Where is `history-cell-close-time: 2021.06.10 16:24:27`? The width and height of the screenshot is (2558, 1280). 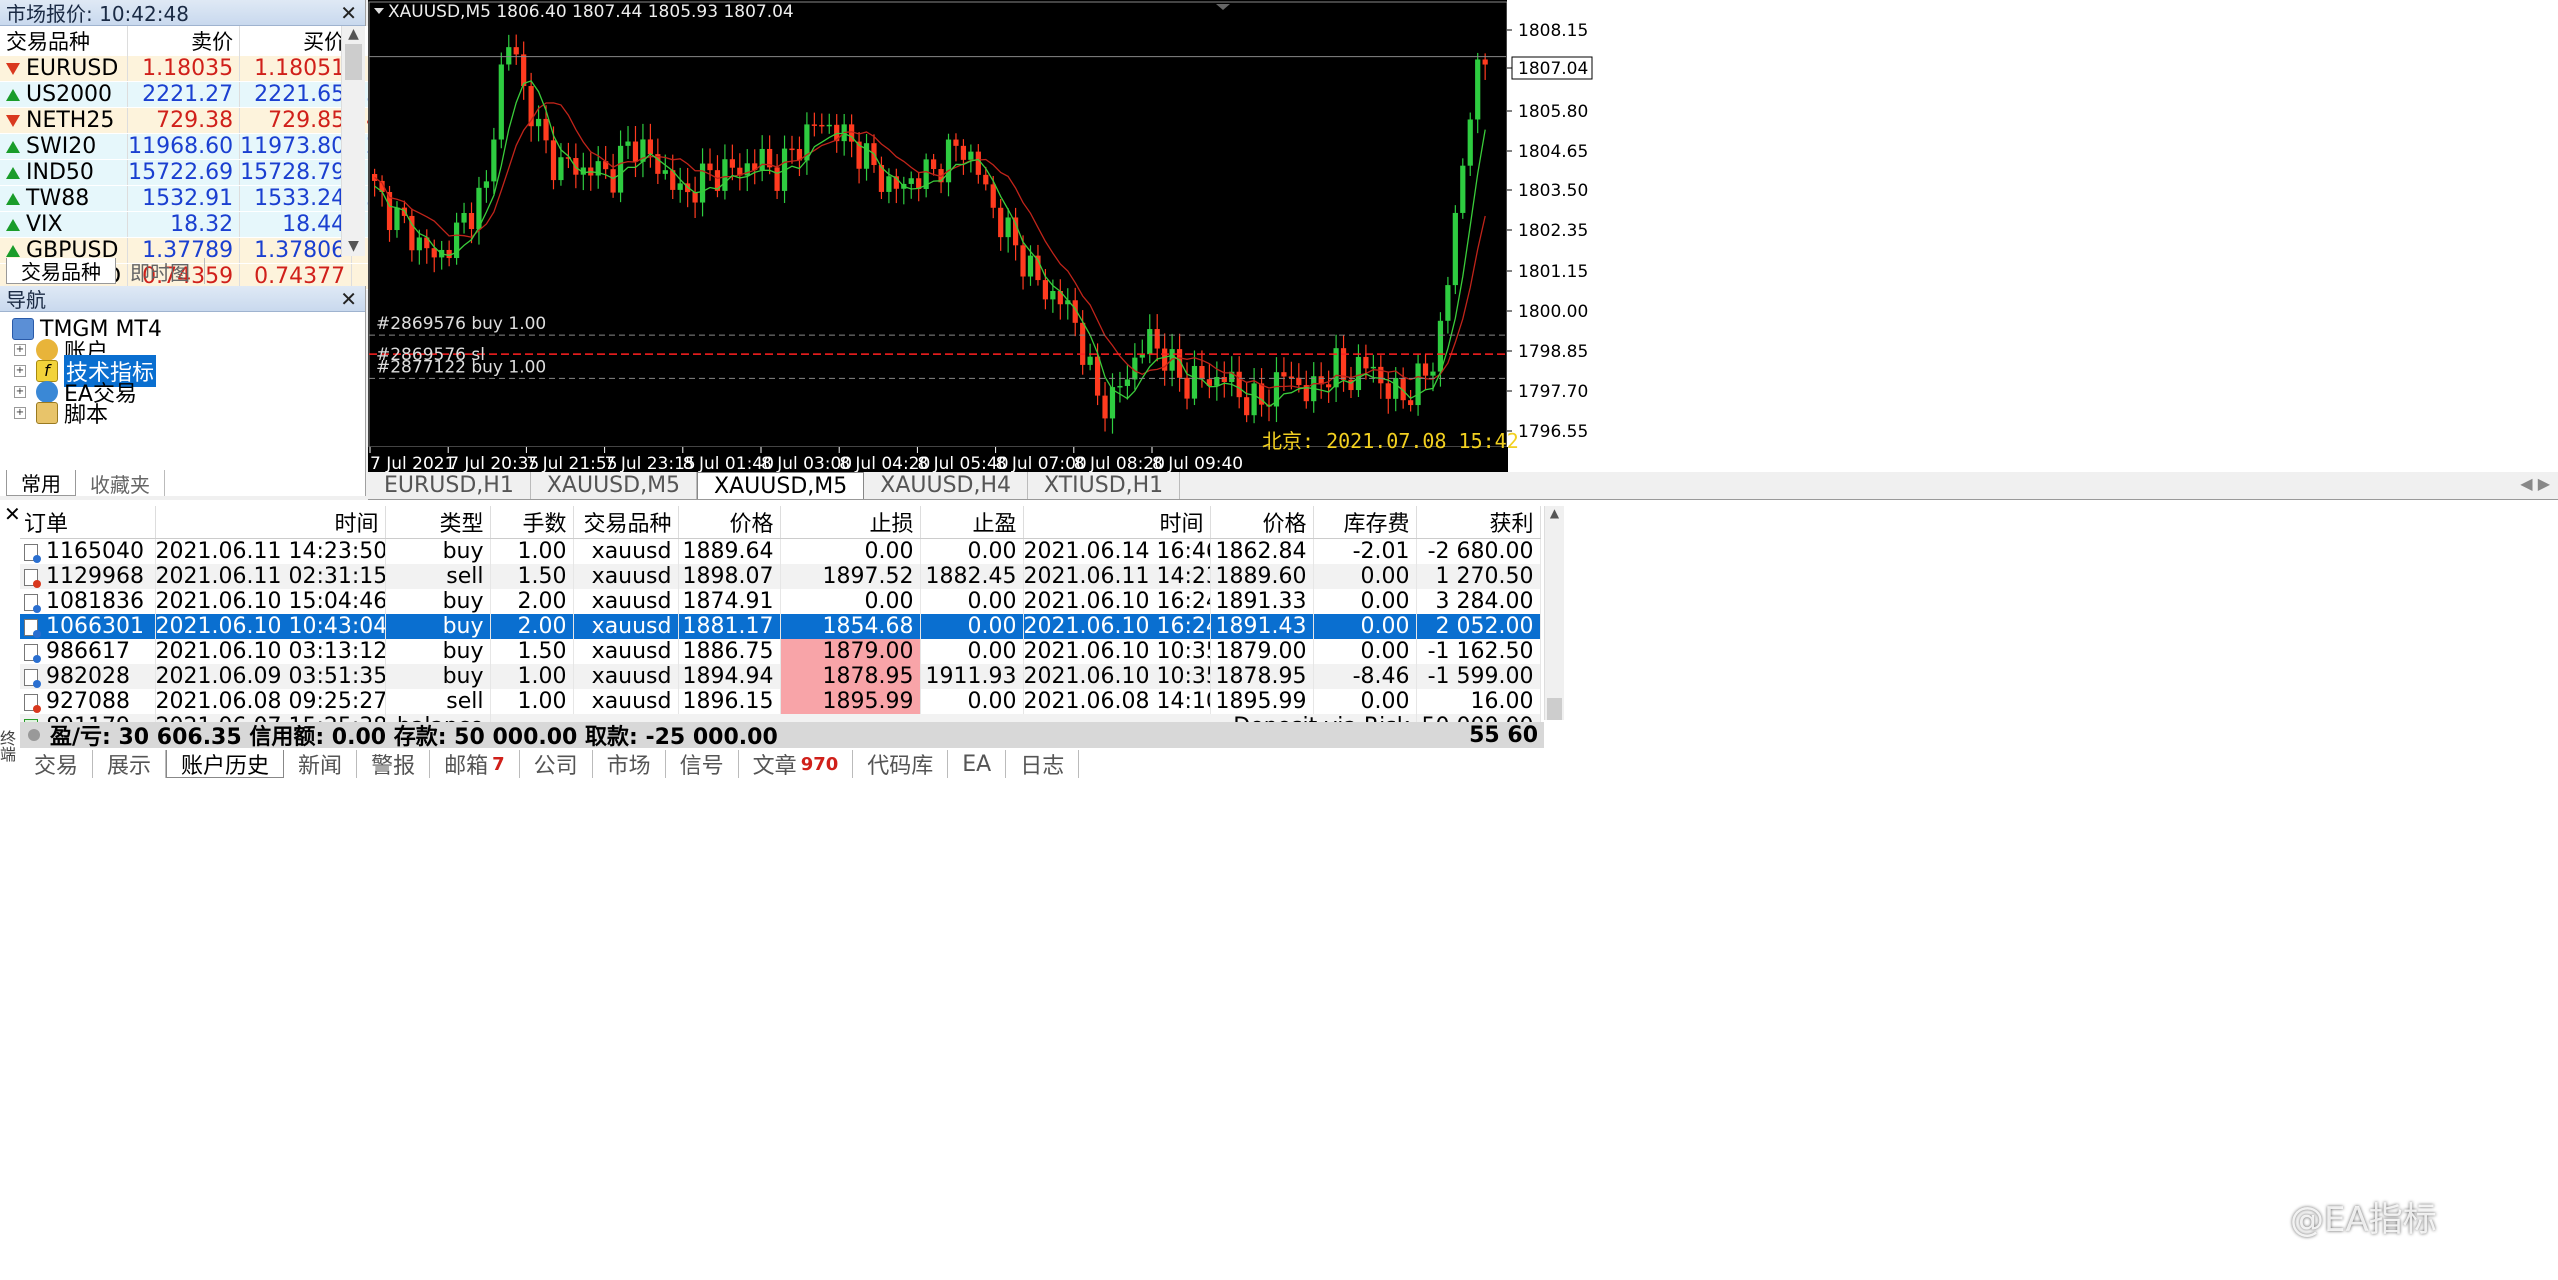
history-cell-close-time: 2021.06.10 16:24:27 is located at coordinates (1117, 601).